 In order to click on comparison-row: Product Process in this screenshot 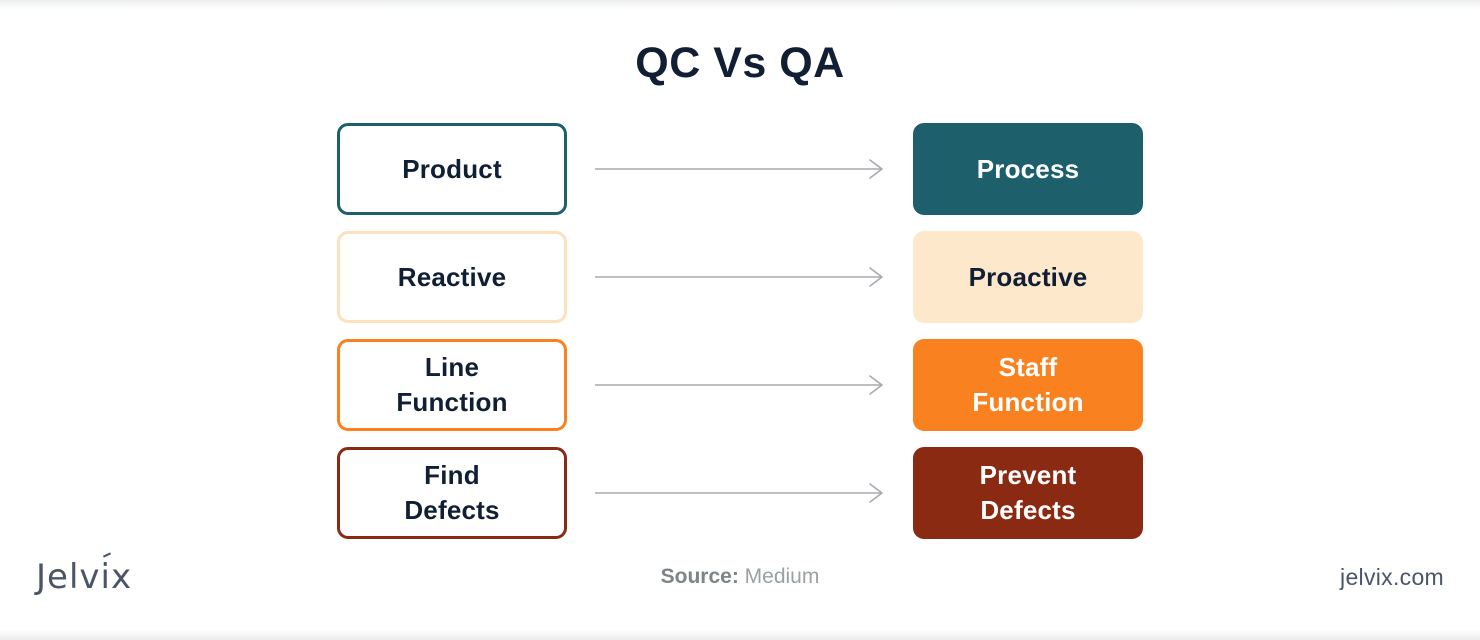, I will do `click(740, 169)`.